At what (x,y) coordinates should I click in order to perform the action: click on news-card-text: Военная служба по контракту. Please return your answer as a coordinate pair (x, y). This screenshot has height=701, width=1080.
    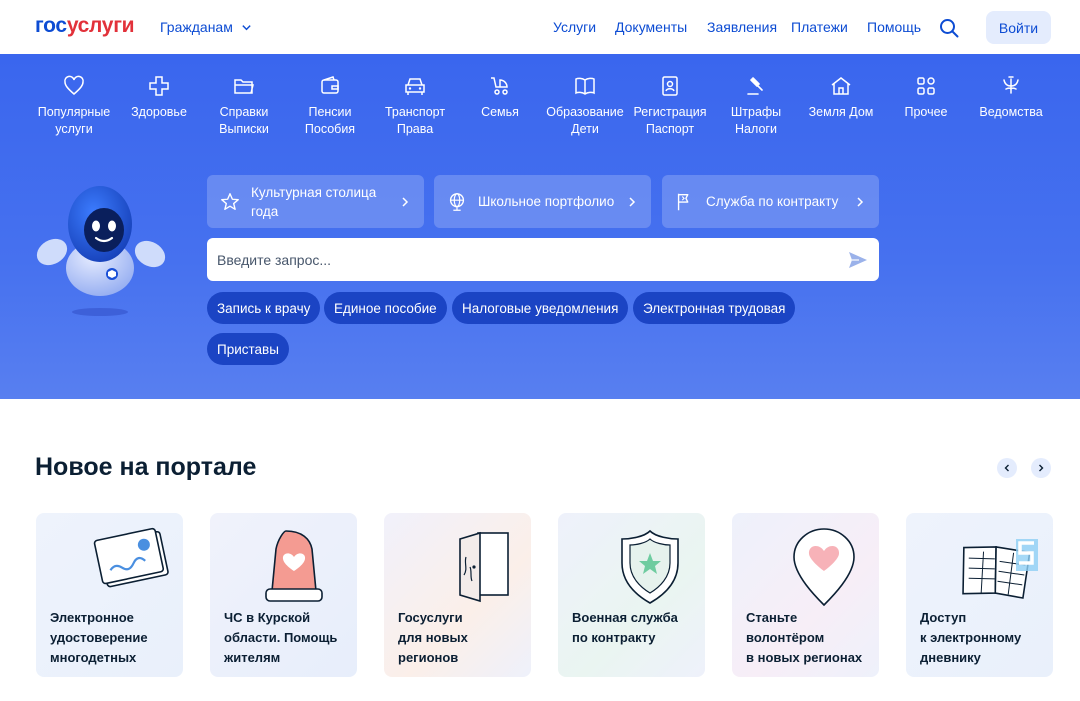
    Looking at the image, I should click on (633, 628).